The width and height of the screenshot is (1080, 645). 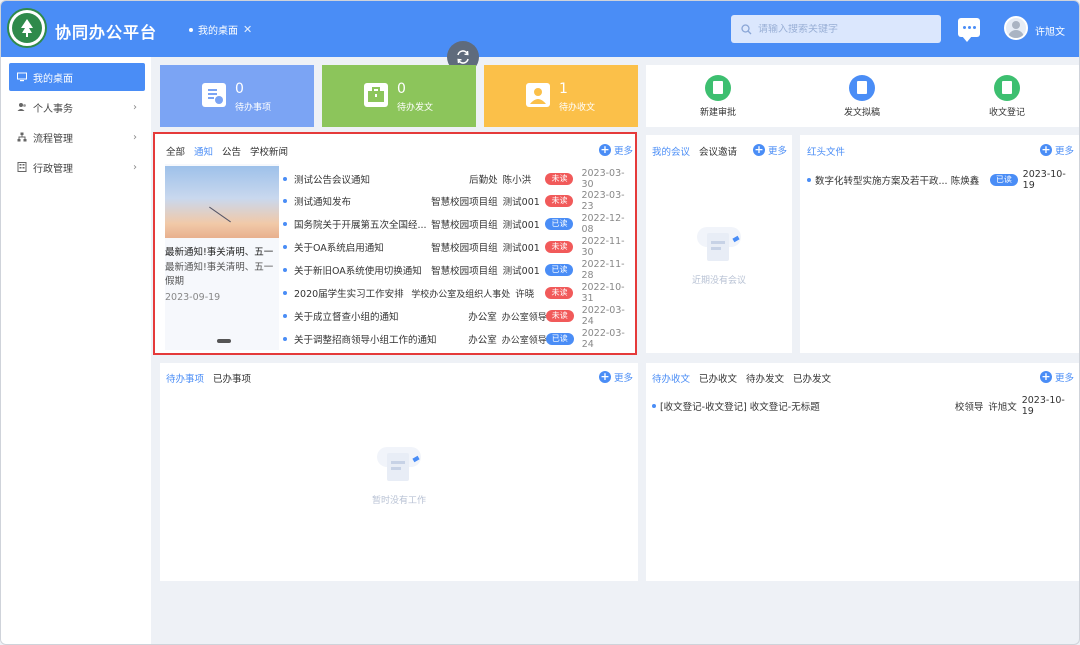 I want to click on sidebar-item-label: 我的桌面, so click(x=53, y=79).